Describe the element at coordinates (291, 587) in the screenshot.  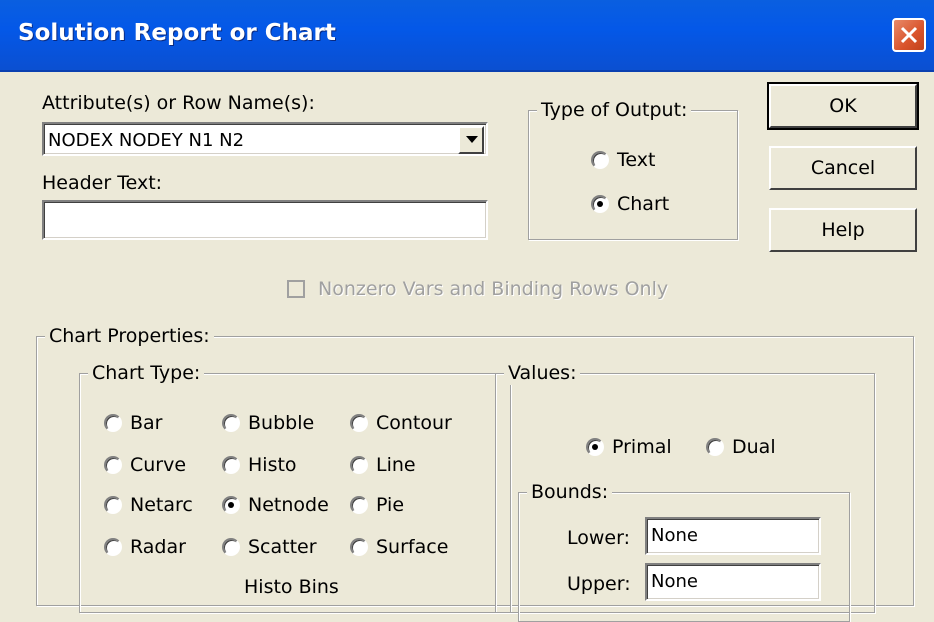
I see `histo-bins-label: Histo Bins` at that location.